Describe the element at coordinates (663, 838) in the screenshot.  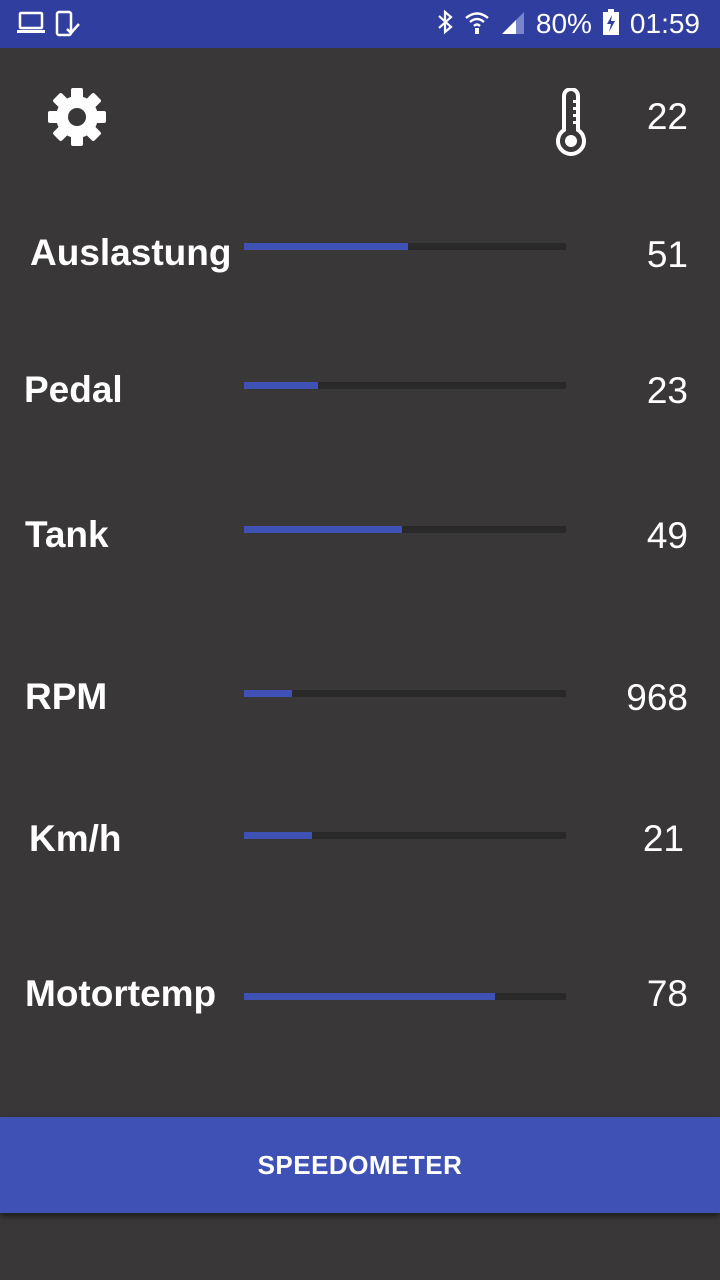
I see `value-kmh: 21` at that location.